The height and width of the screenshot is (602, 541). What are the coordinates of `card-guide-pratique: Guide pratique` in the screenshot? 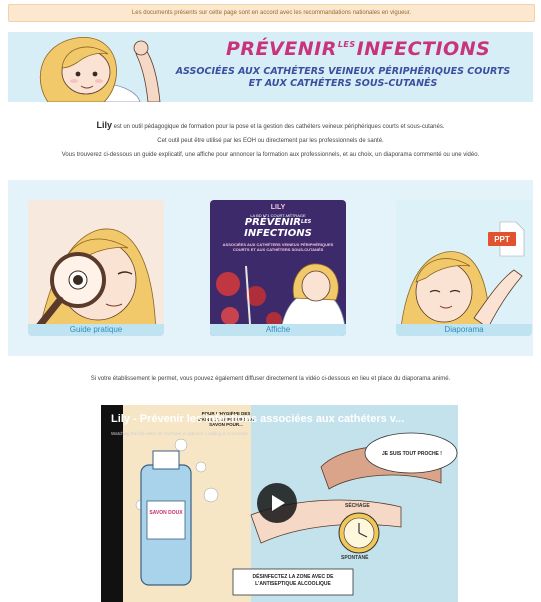 It's located at (96, 268).